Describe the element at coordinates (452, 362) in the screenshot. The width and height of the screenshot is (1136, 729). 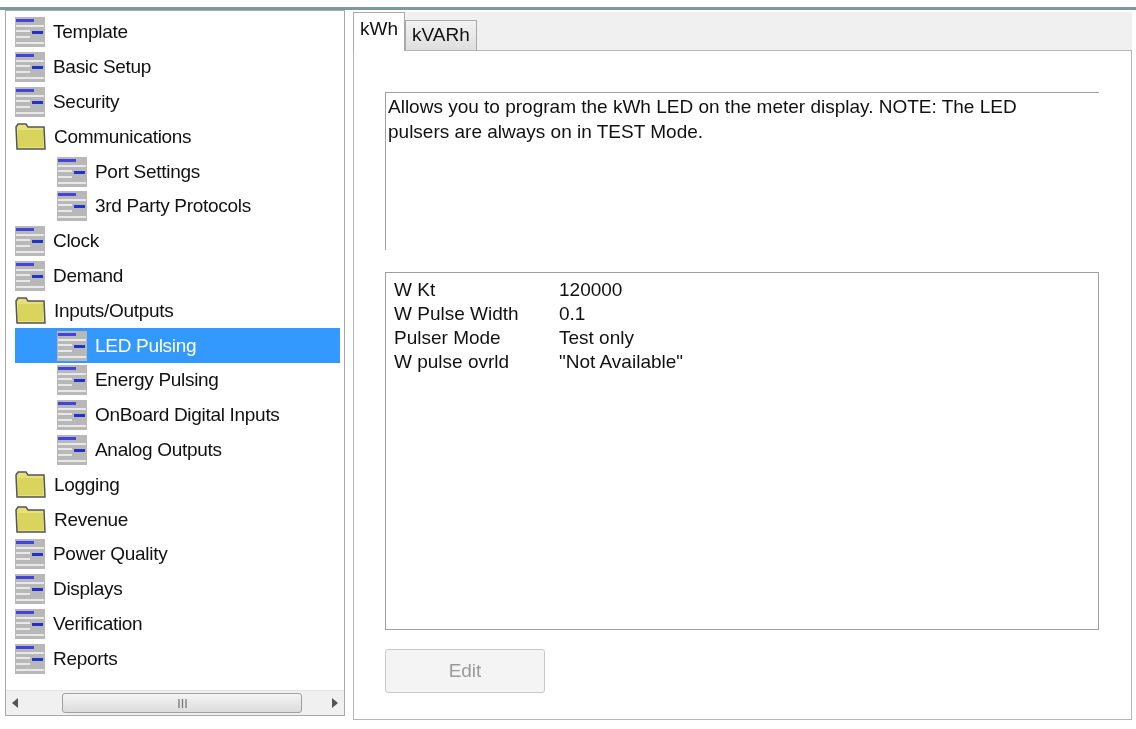
I see `setting-name: W pulse ovrld` at that location.